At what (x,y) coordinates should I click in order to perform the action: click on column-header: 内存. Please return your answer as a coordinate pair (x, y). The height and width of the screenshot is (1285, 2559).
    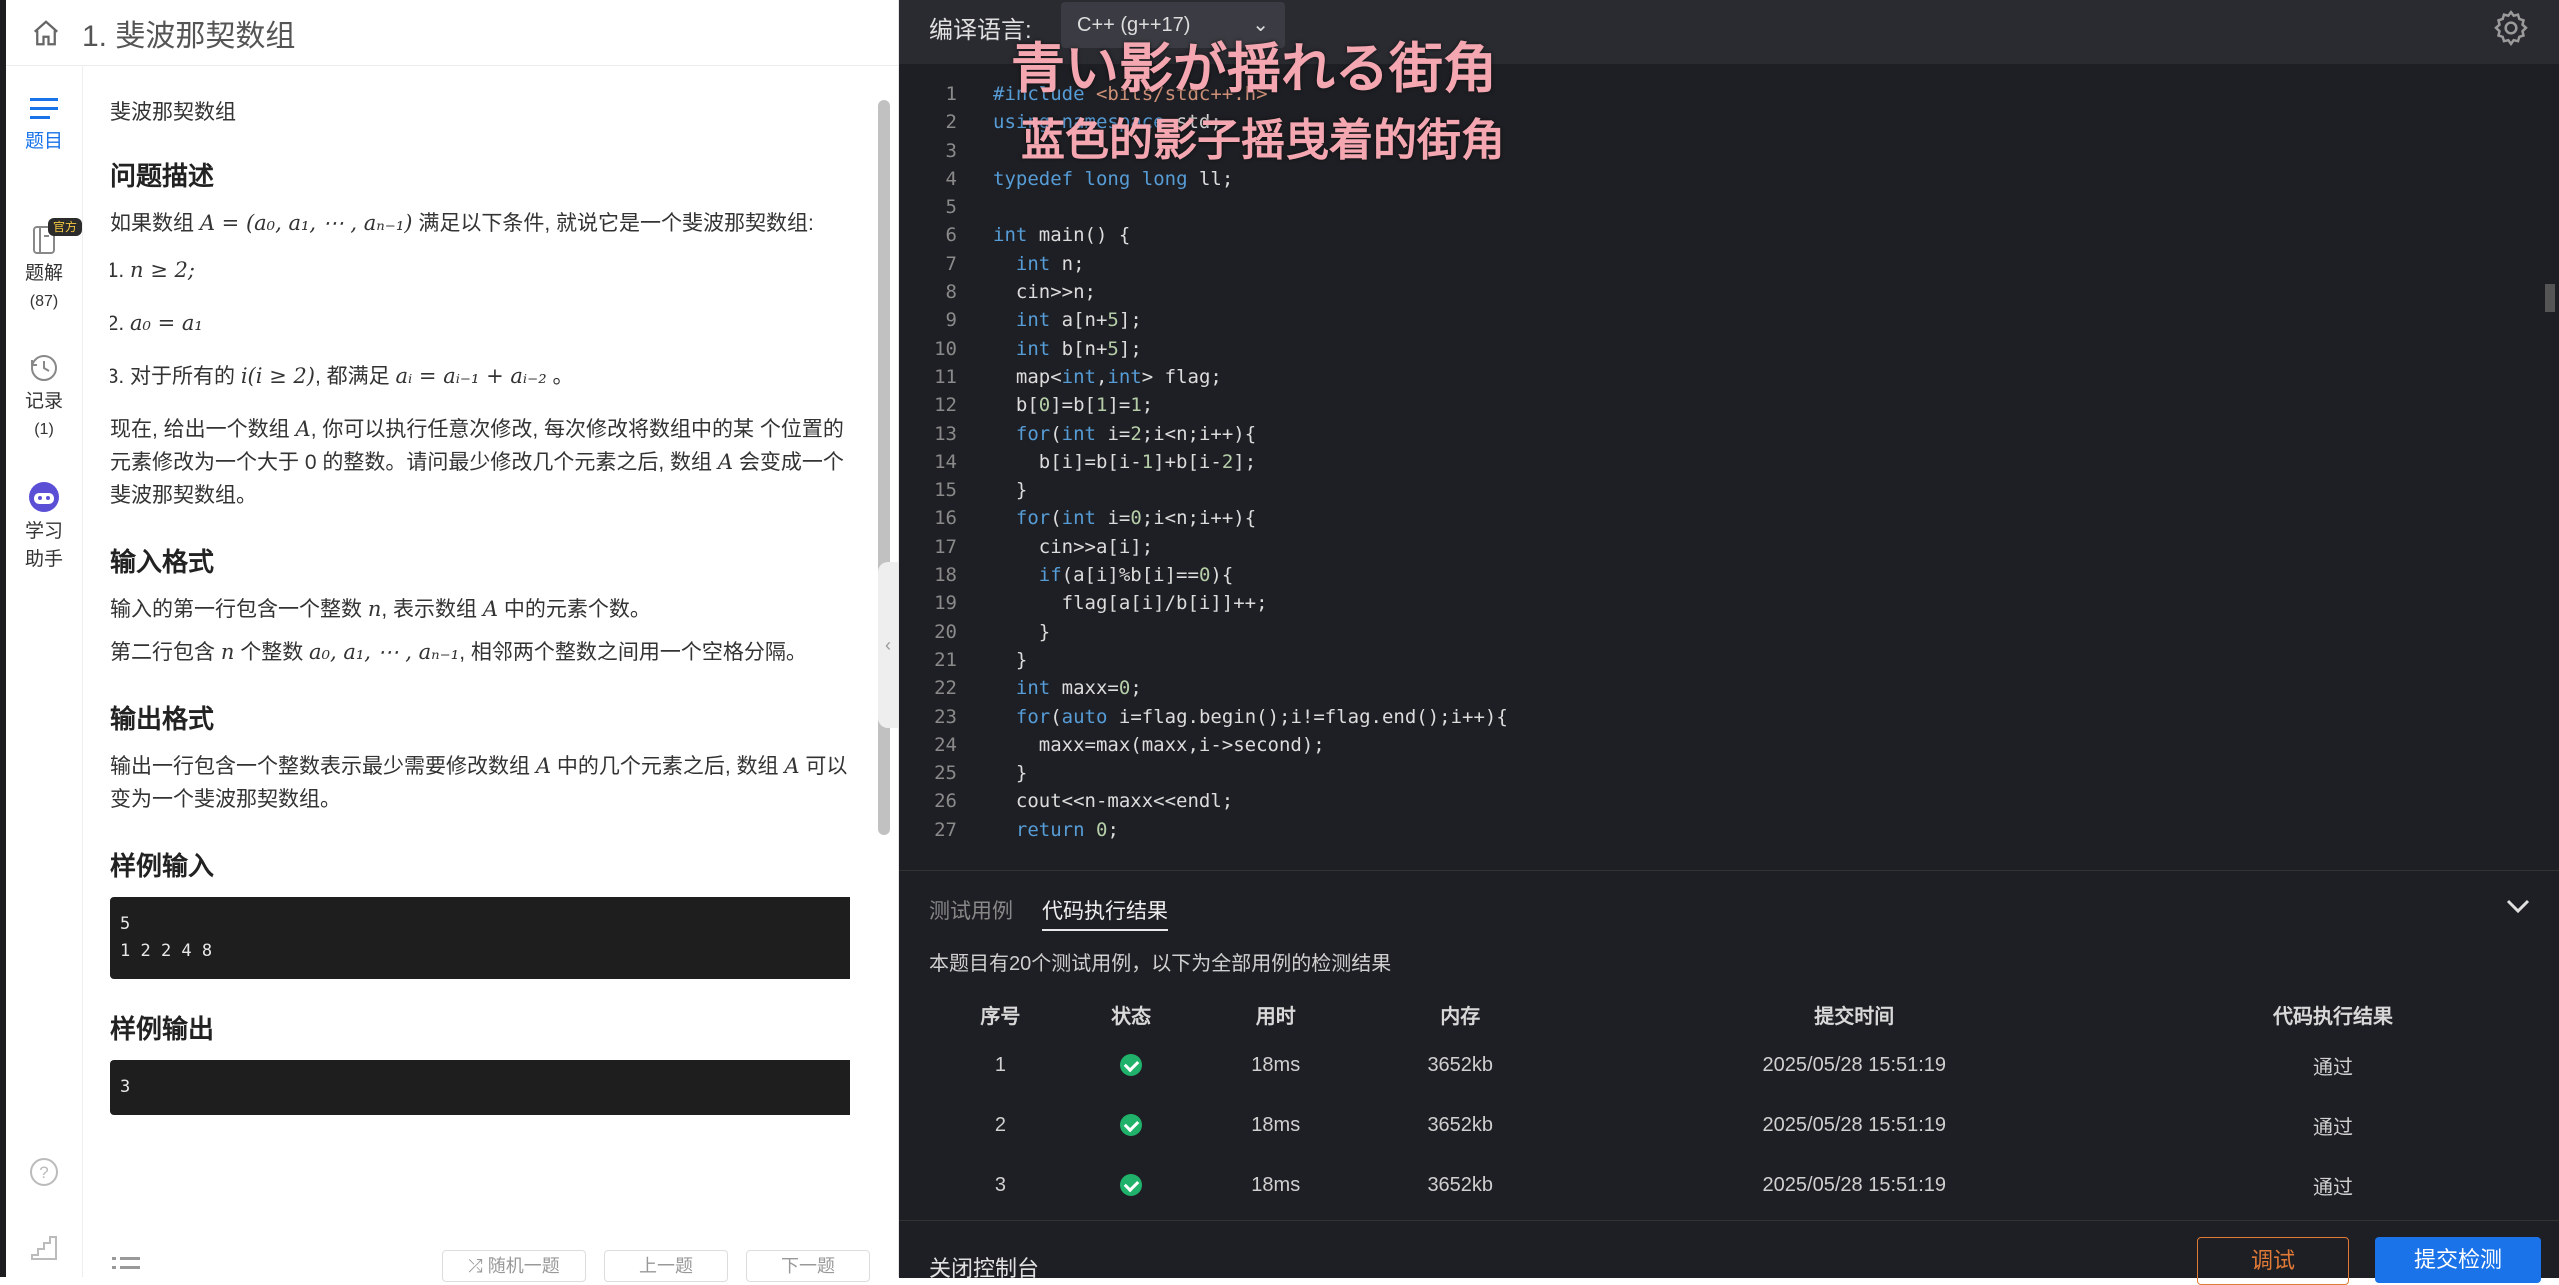
    Looking at the image, I should click on (1460, 1016).